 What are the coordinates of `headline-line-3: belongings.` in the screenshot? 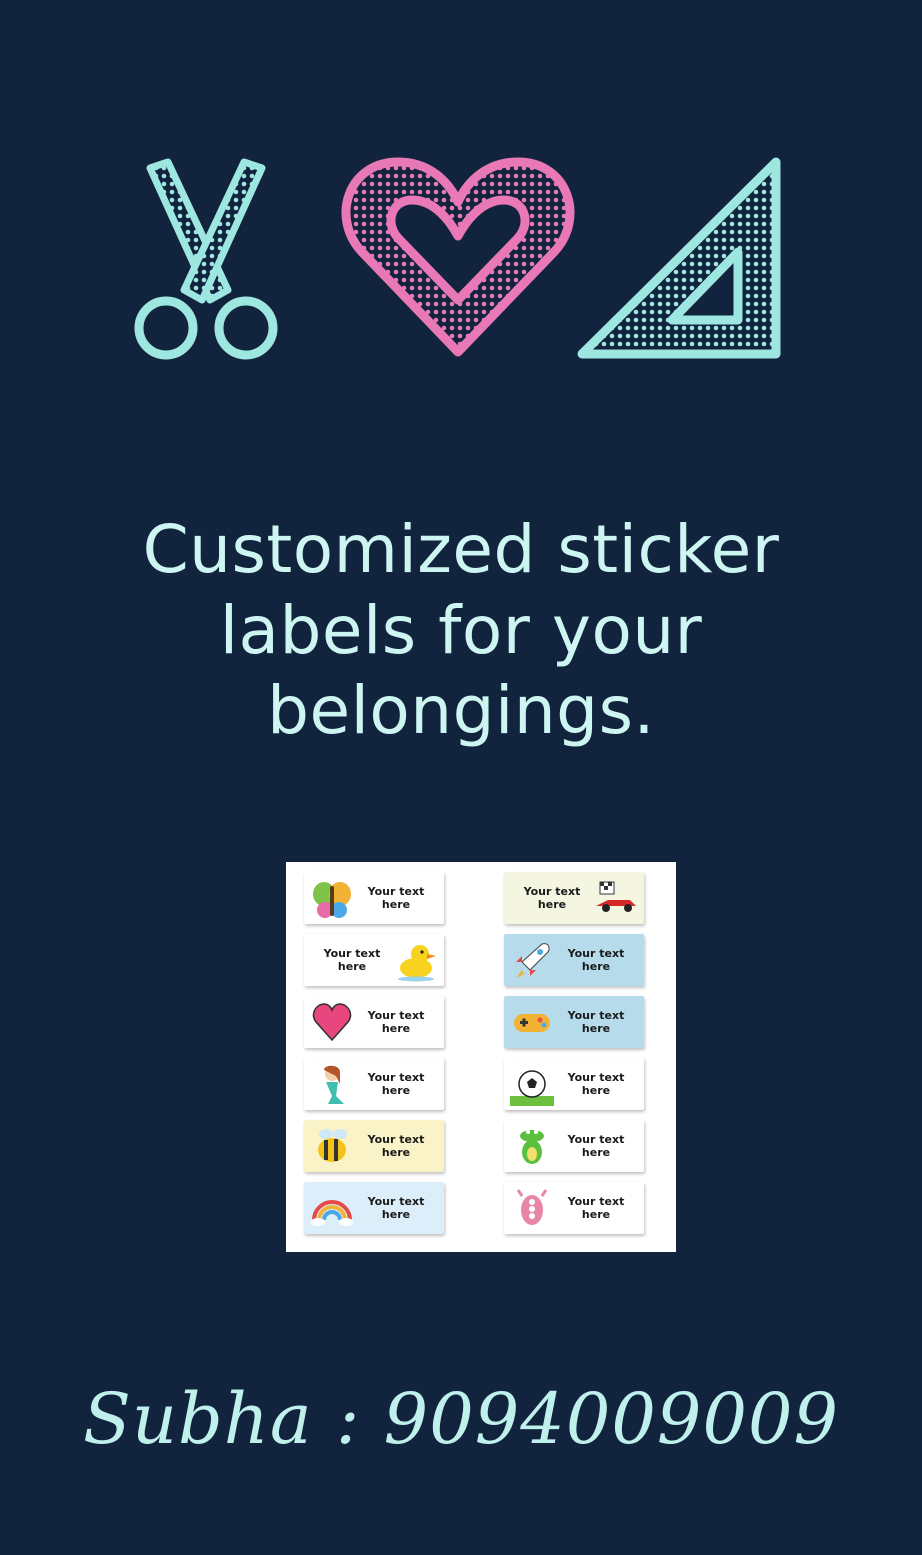 It's located at (461, 711).